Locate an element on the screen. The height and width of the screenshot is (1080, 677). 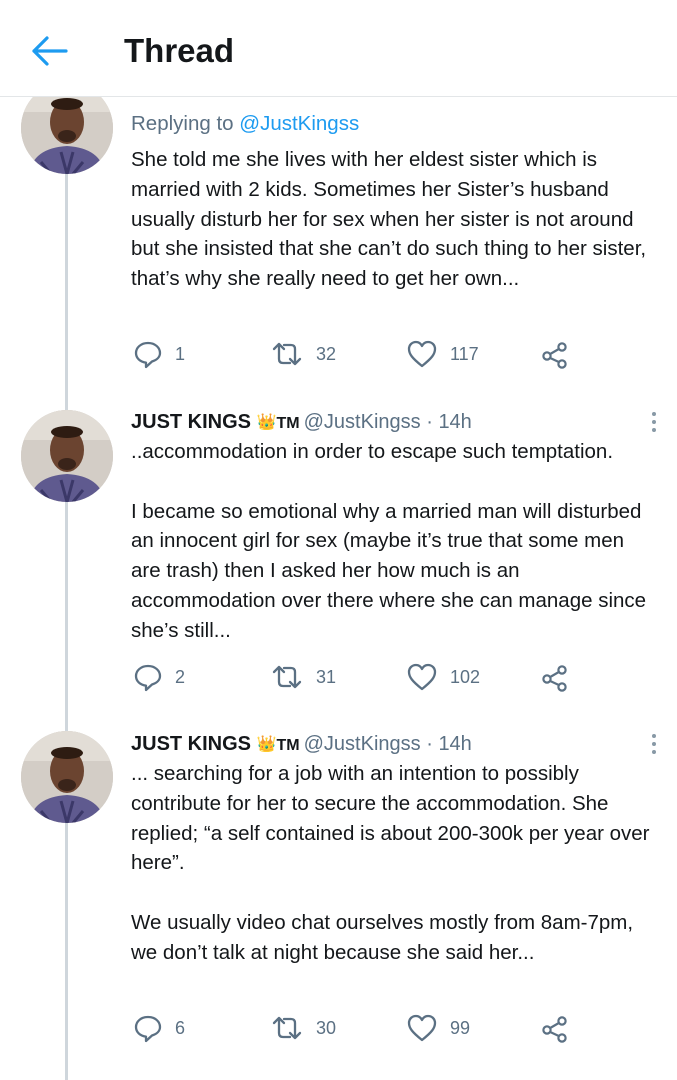
like-count: 99 is located at coordinates (460, 1027).